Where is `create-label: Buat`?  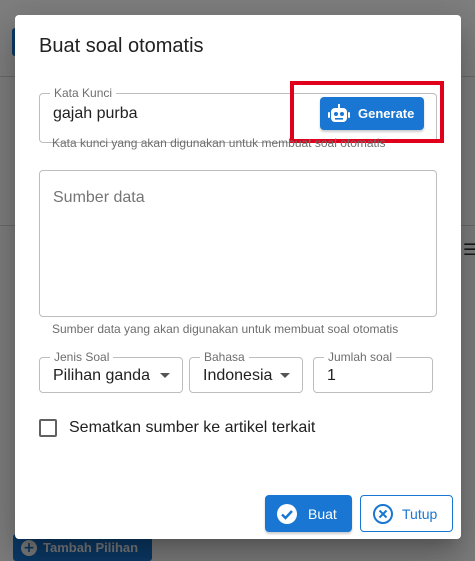
create-label: Buat is located at coordinates (322, 513).